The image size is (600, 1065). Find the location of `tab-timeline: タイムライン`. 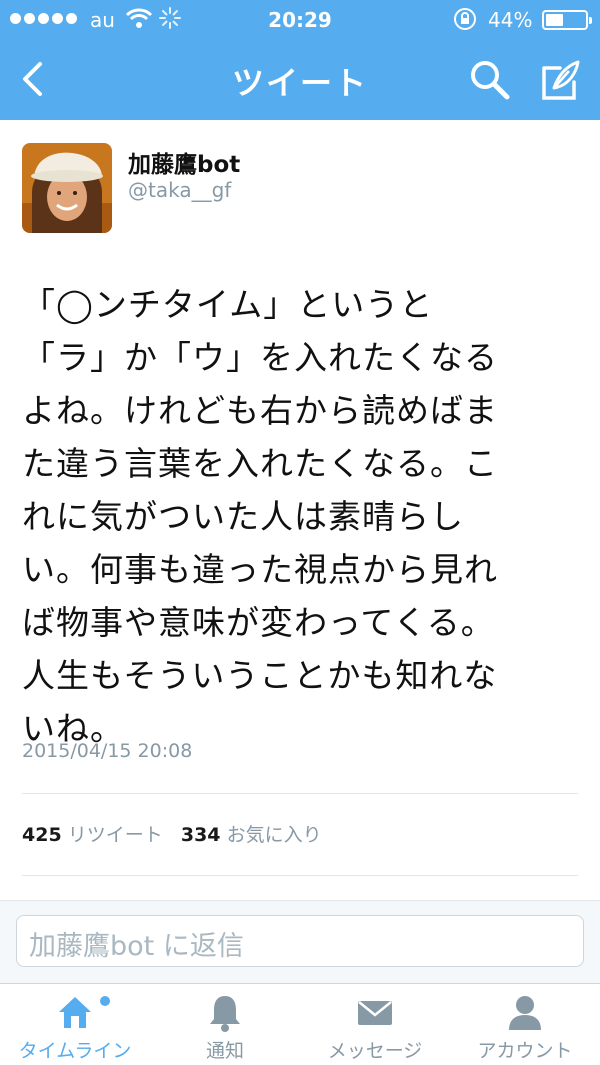

tab-timeline: タイムライン is located at coordinates (75, 1024).